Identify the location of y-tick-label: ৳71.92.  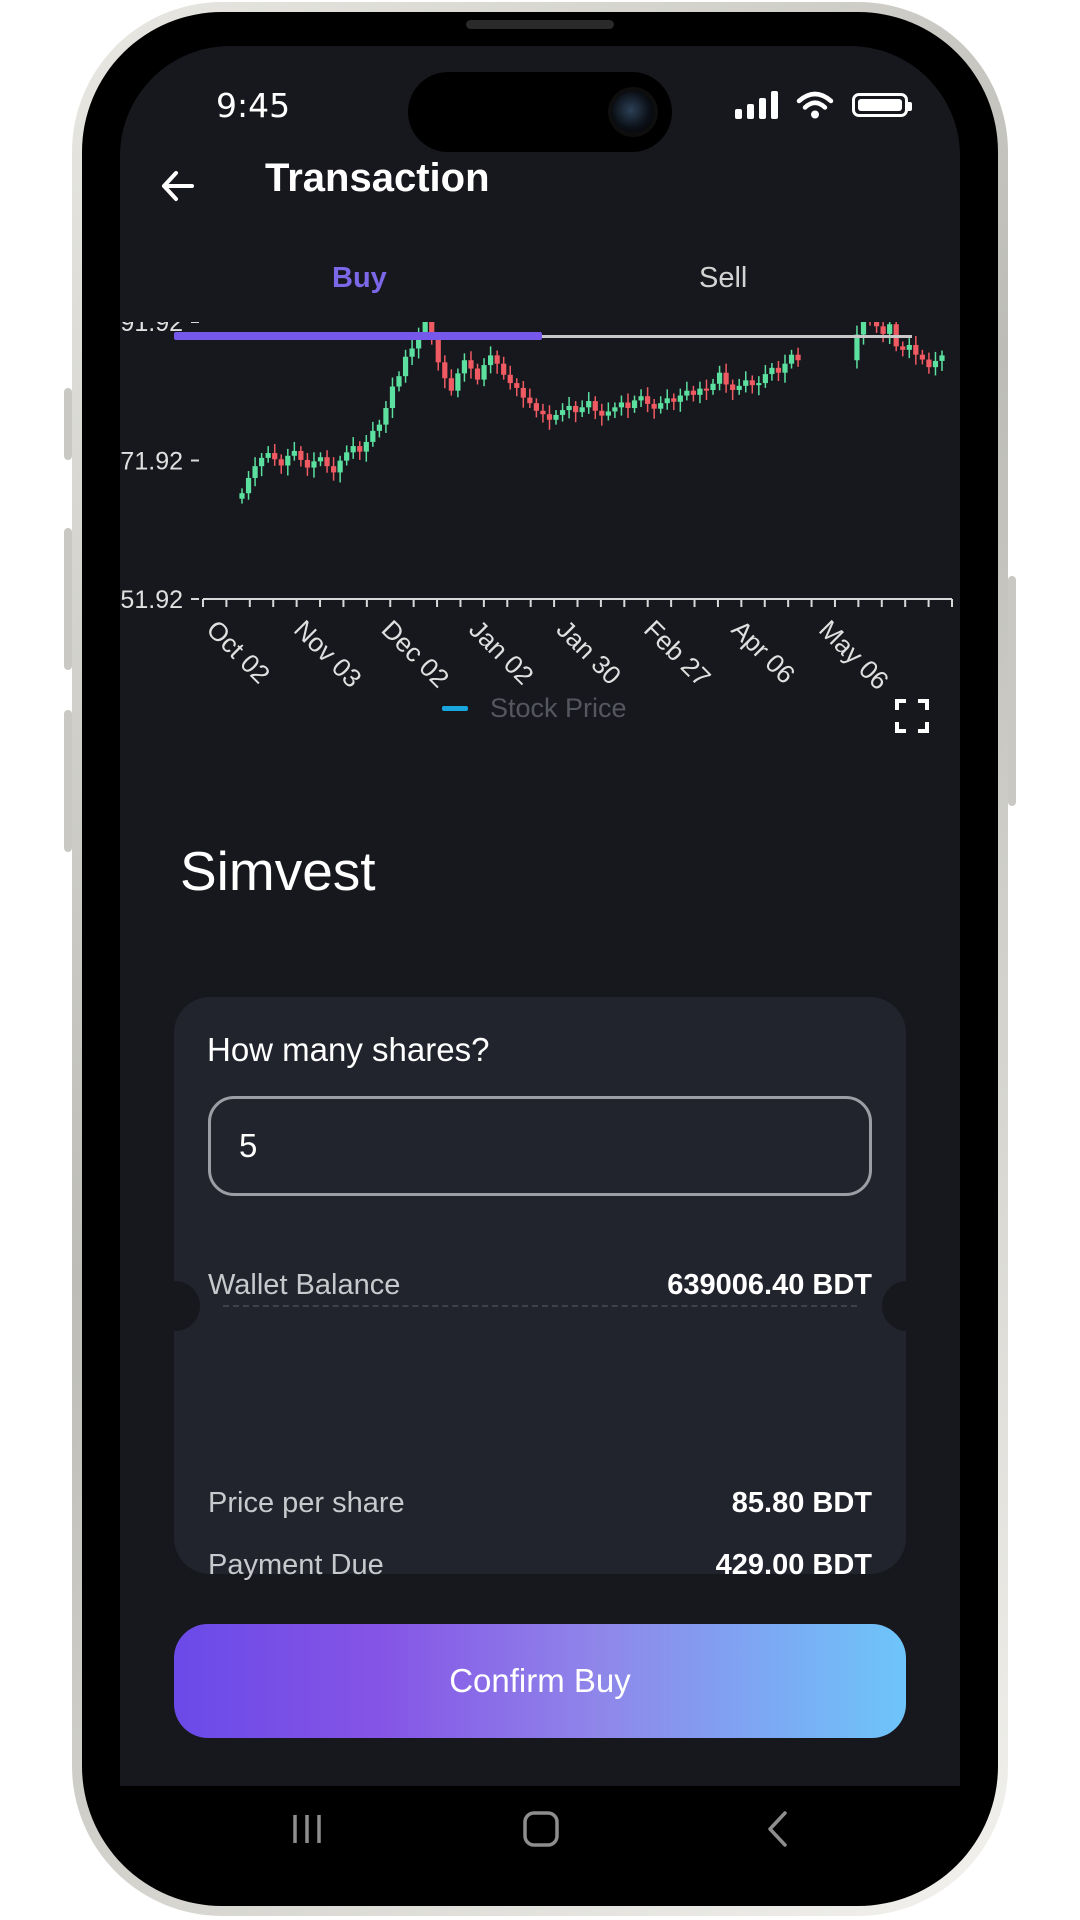
(151, 462).